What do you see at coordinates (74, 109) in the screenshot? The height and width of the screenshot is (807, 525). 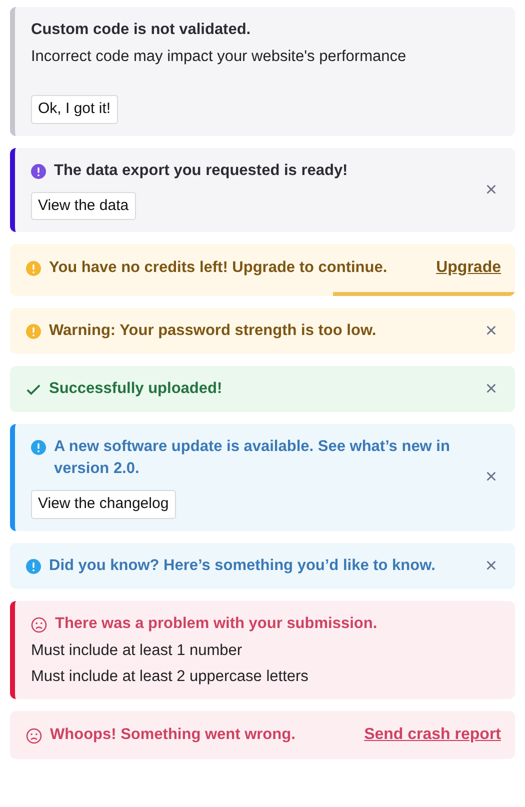 I see `action-button: Ok, I got it!` at bounding box center [74, 109].